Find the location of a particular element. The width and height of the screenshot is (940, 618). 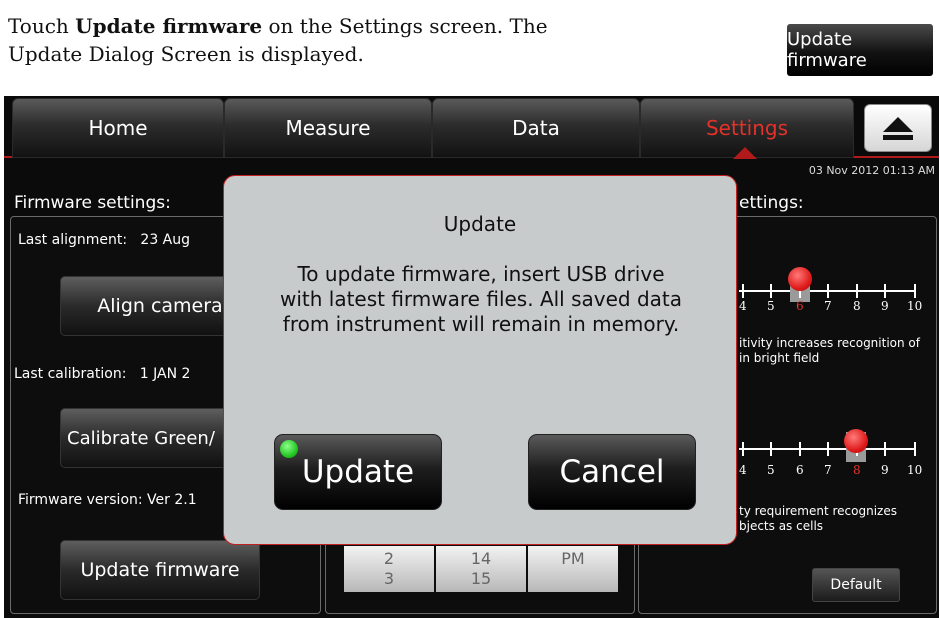

dialog-cancel-button: Cancel is located at coordinates (612, 472).